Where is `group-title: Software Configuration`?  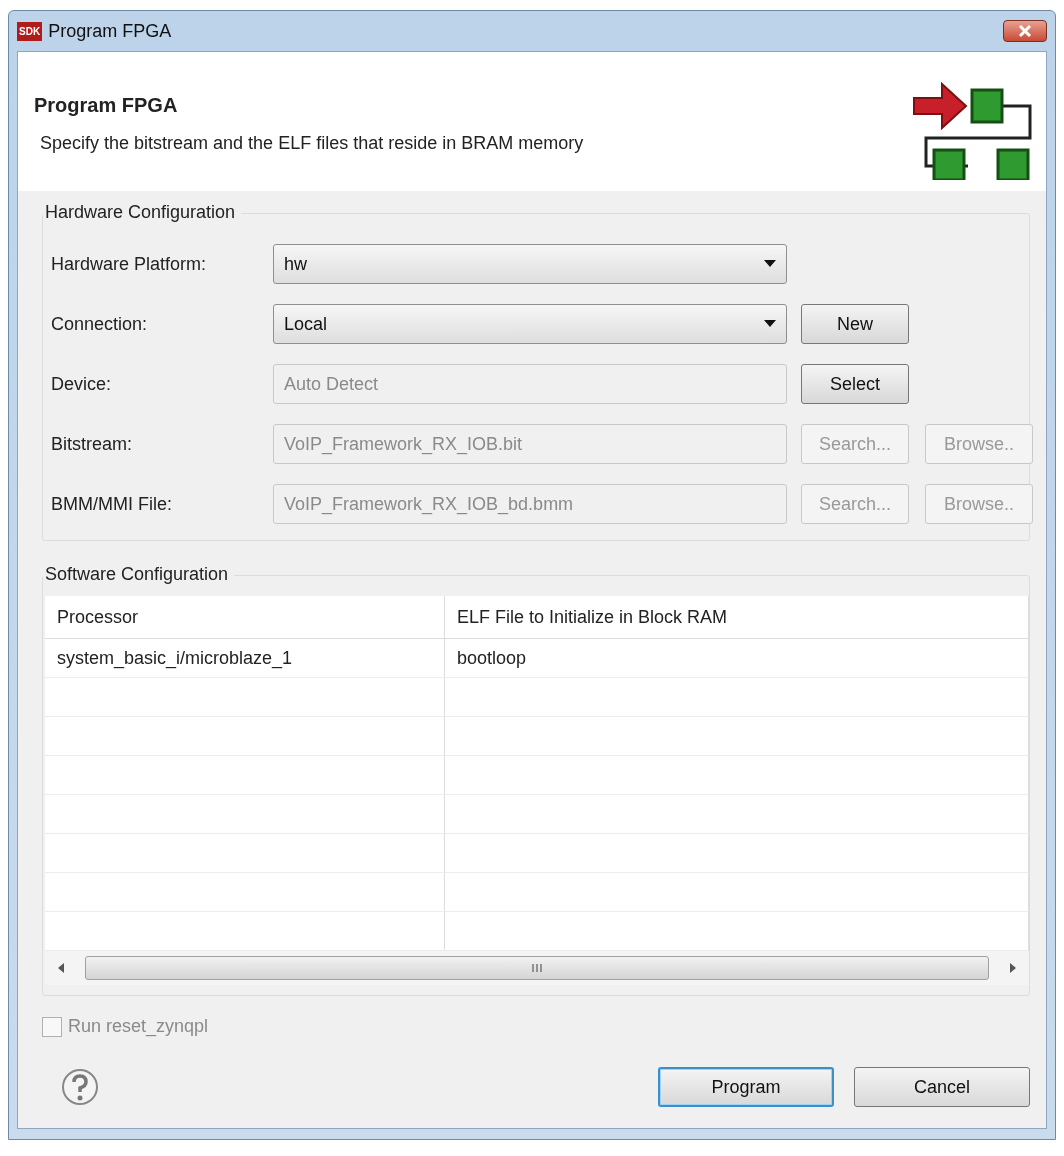
group-title: Software Configuration is located at coordinates (139, 574).